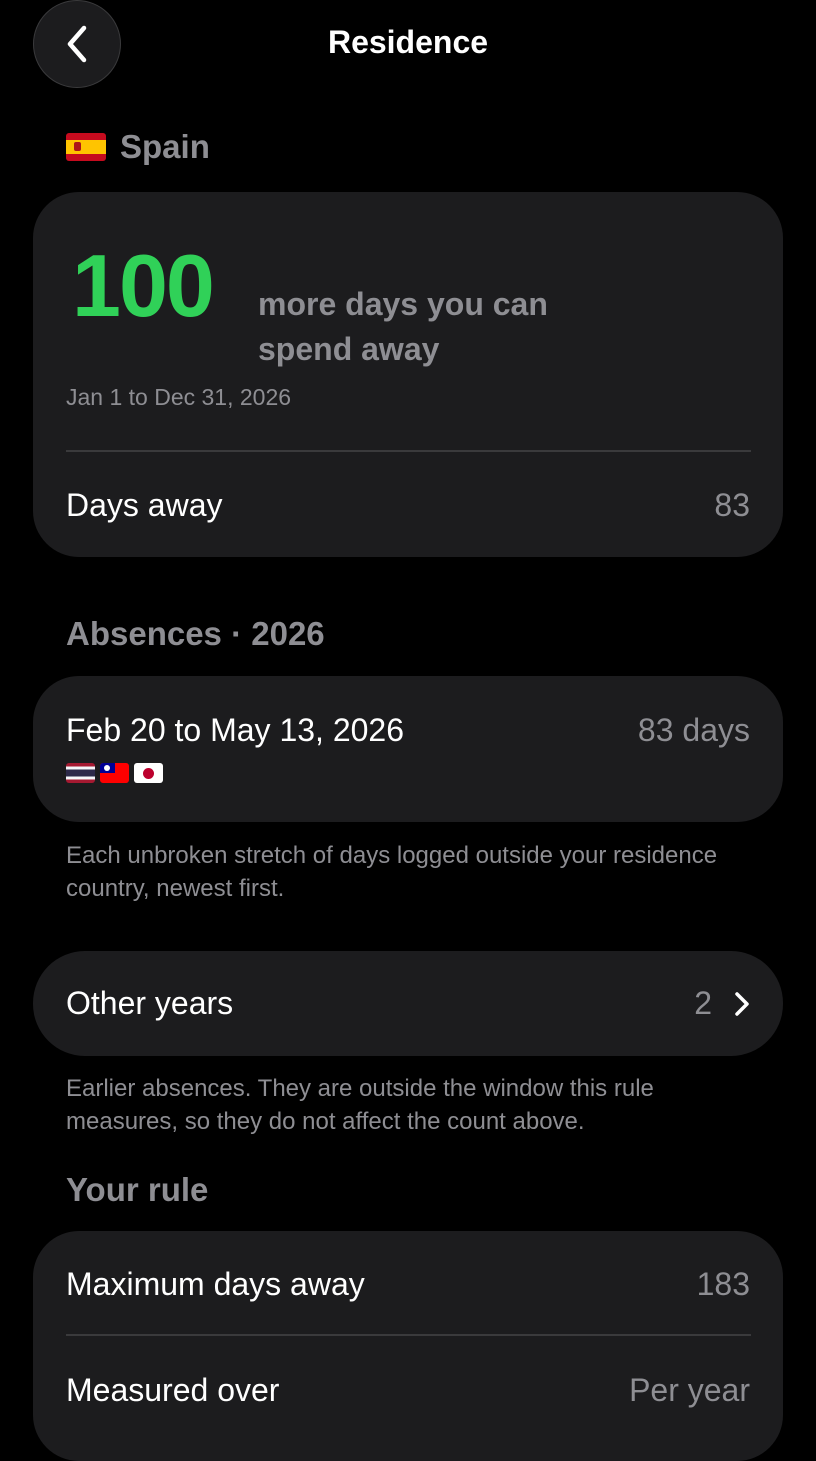 Image resolution: width=816 pixels, height=1461 pixels. I want to click on days-away-value: 83, so click(732, 505).